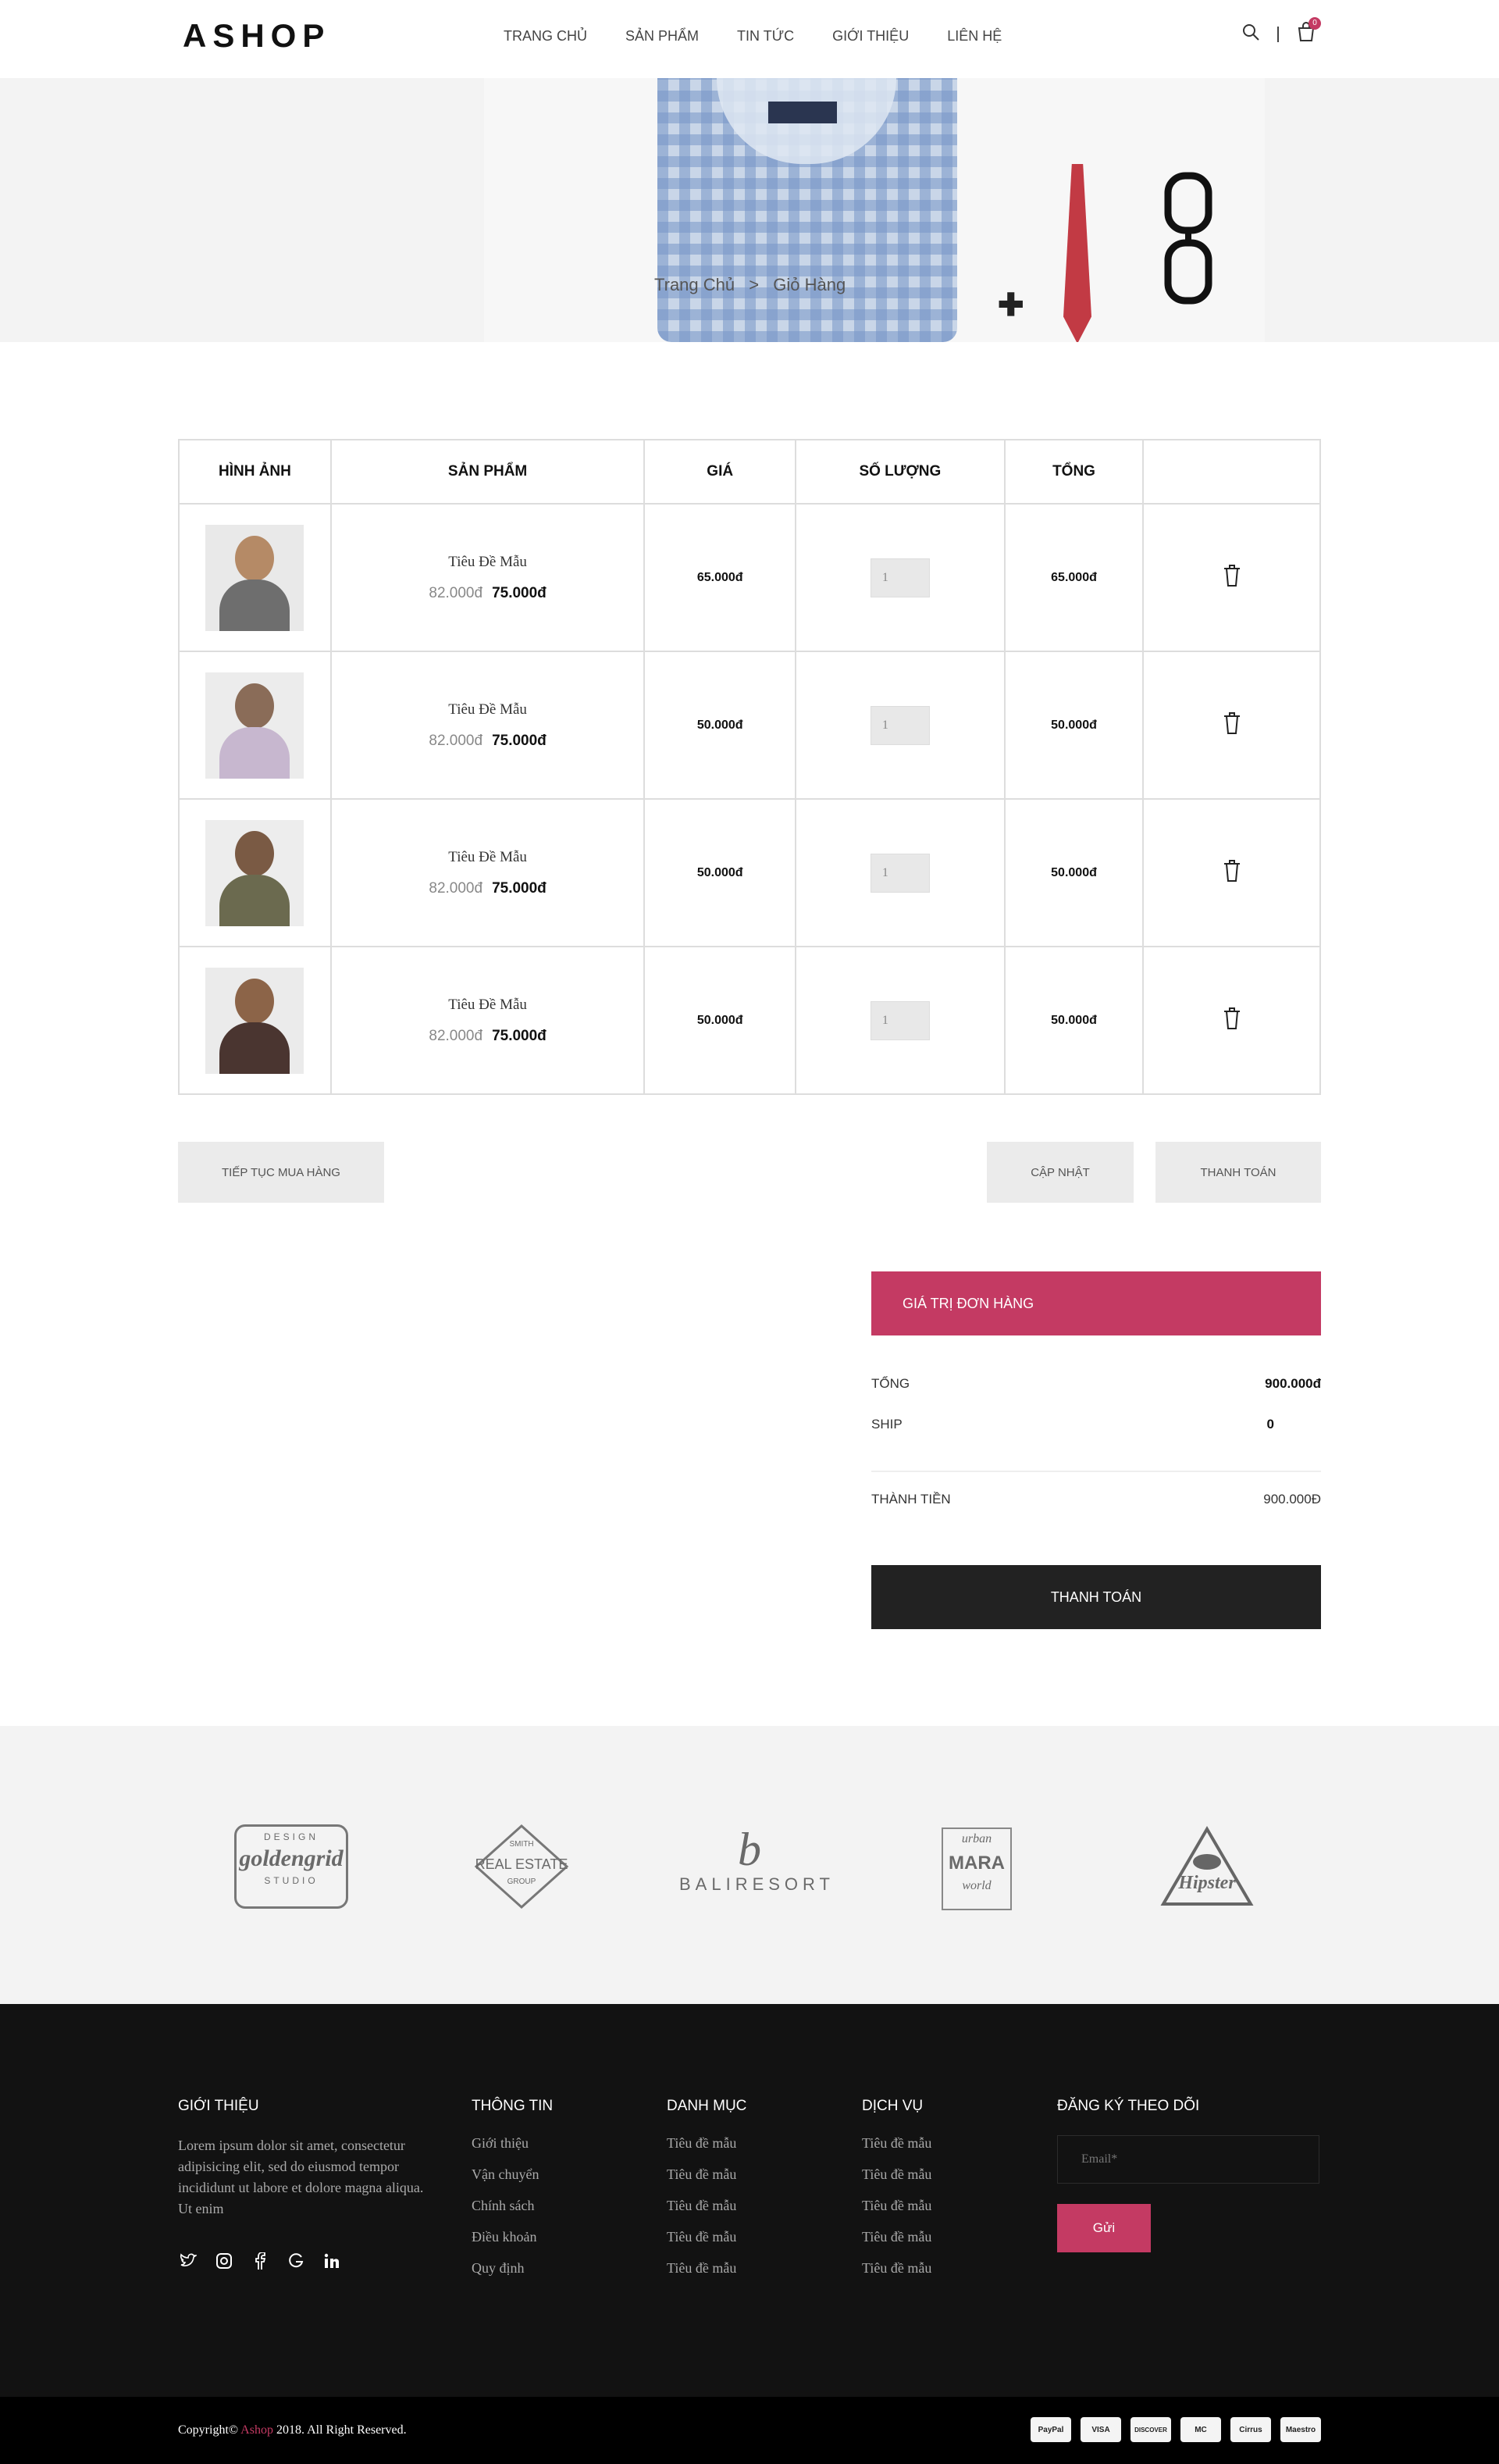 The image size is (1499, 2464). I want to click on brand-baliresort-mark: b, so click(749, 1850).